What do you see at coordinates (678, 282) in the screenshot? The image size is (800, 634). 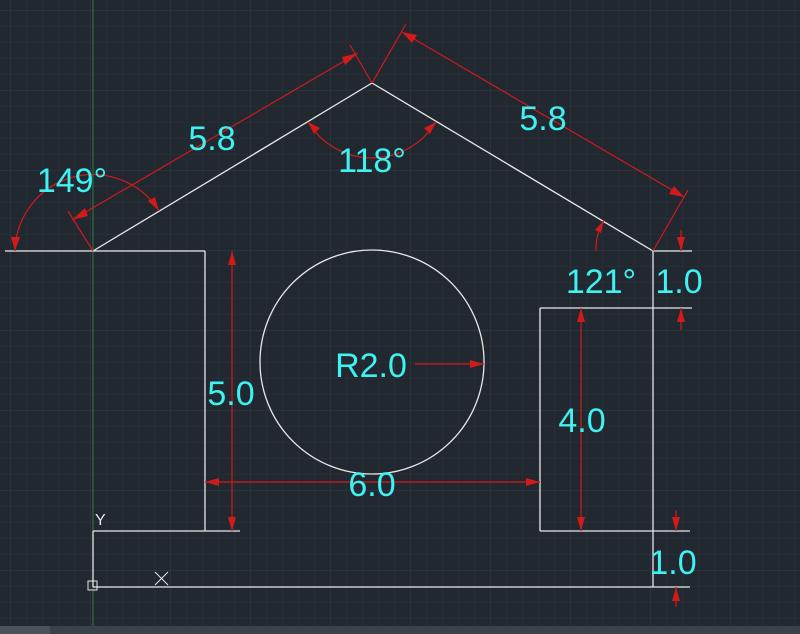 I see `label-right-step-height: 1.0` at bounding box center [678, 282].